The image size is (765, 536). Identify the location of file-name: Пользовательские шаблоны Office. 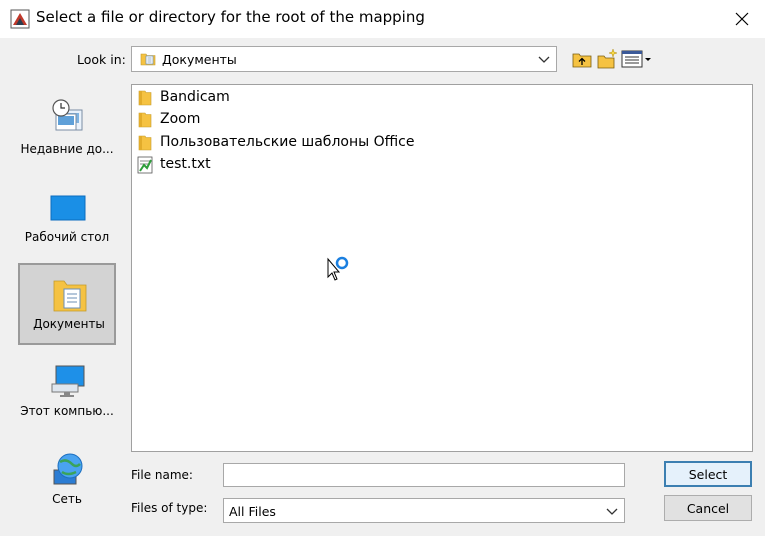
(287, 142).